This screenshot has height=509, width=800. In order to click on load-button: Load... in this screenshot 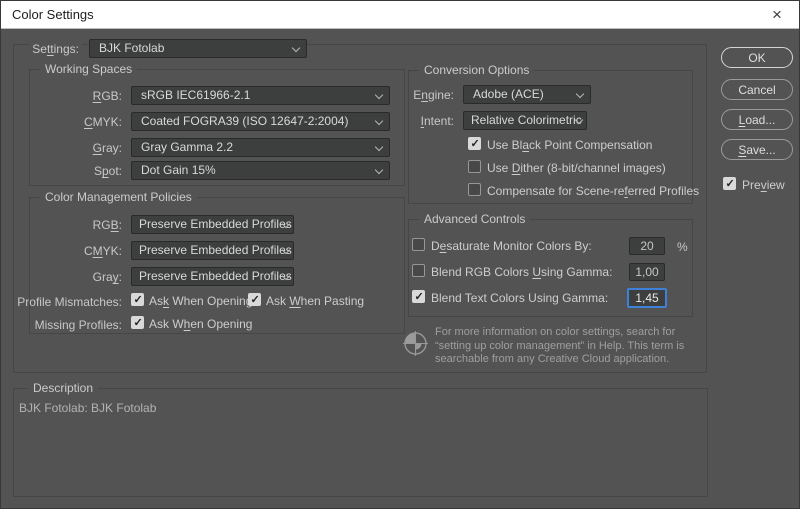, I will do `click(757, 119)`.